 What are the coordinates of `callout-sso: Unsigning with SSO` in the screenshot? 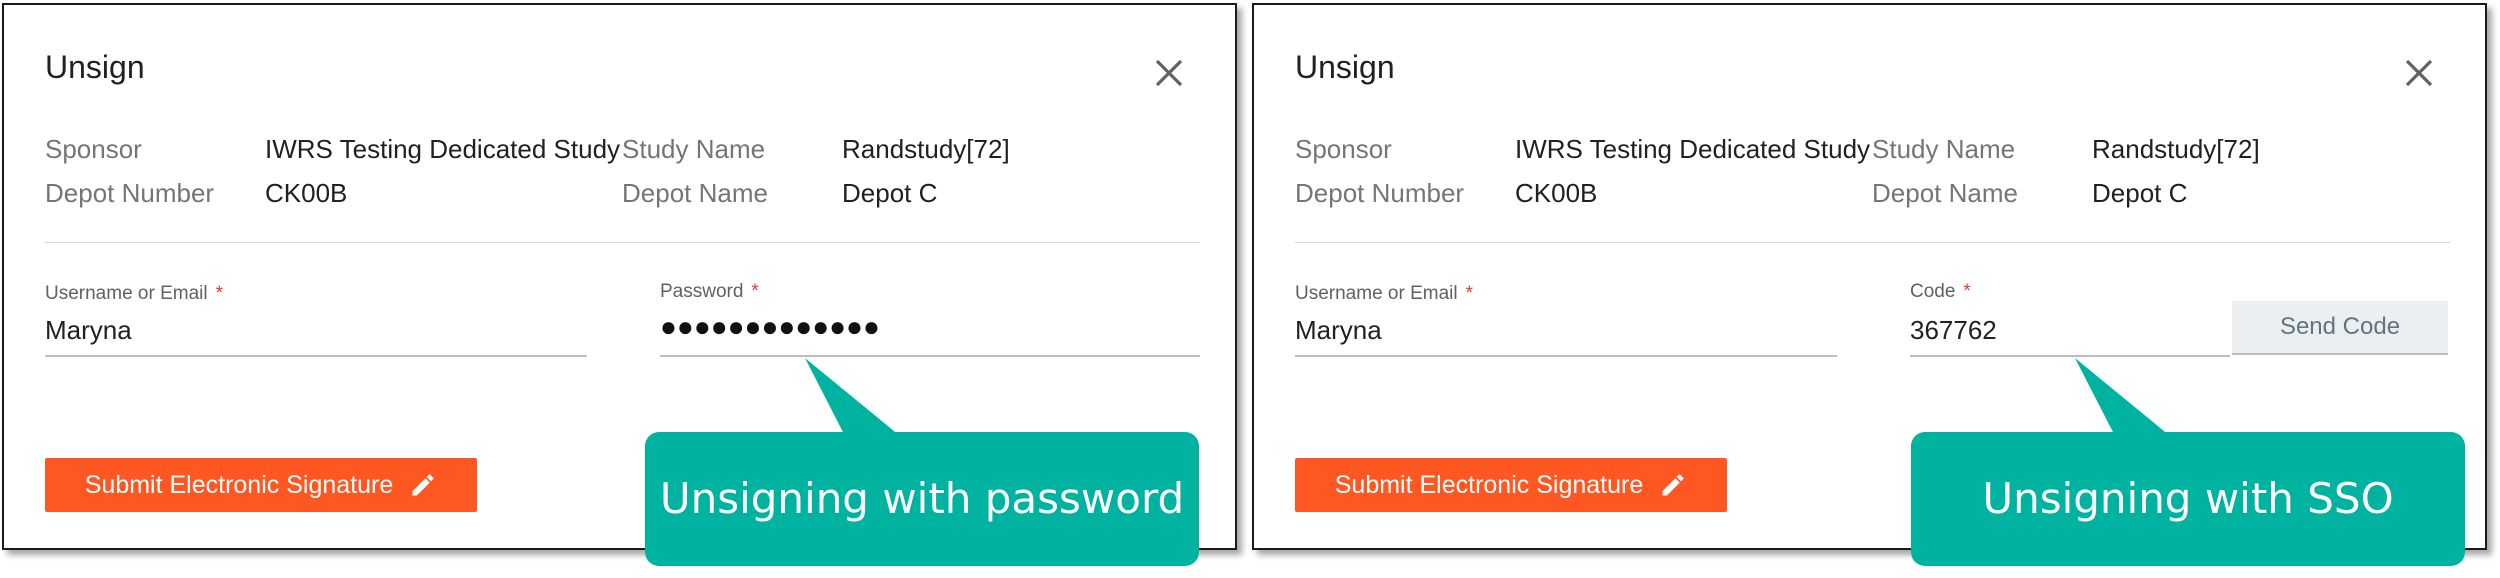 It's located at (2188, 499).